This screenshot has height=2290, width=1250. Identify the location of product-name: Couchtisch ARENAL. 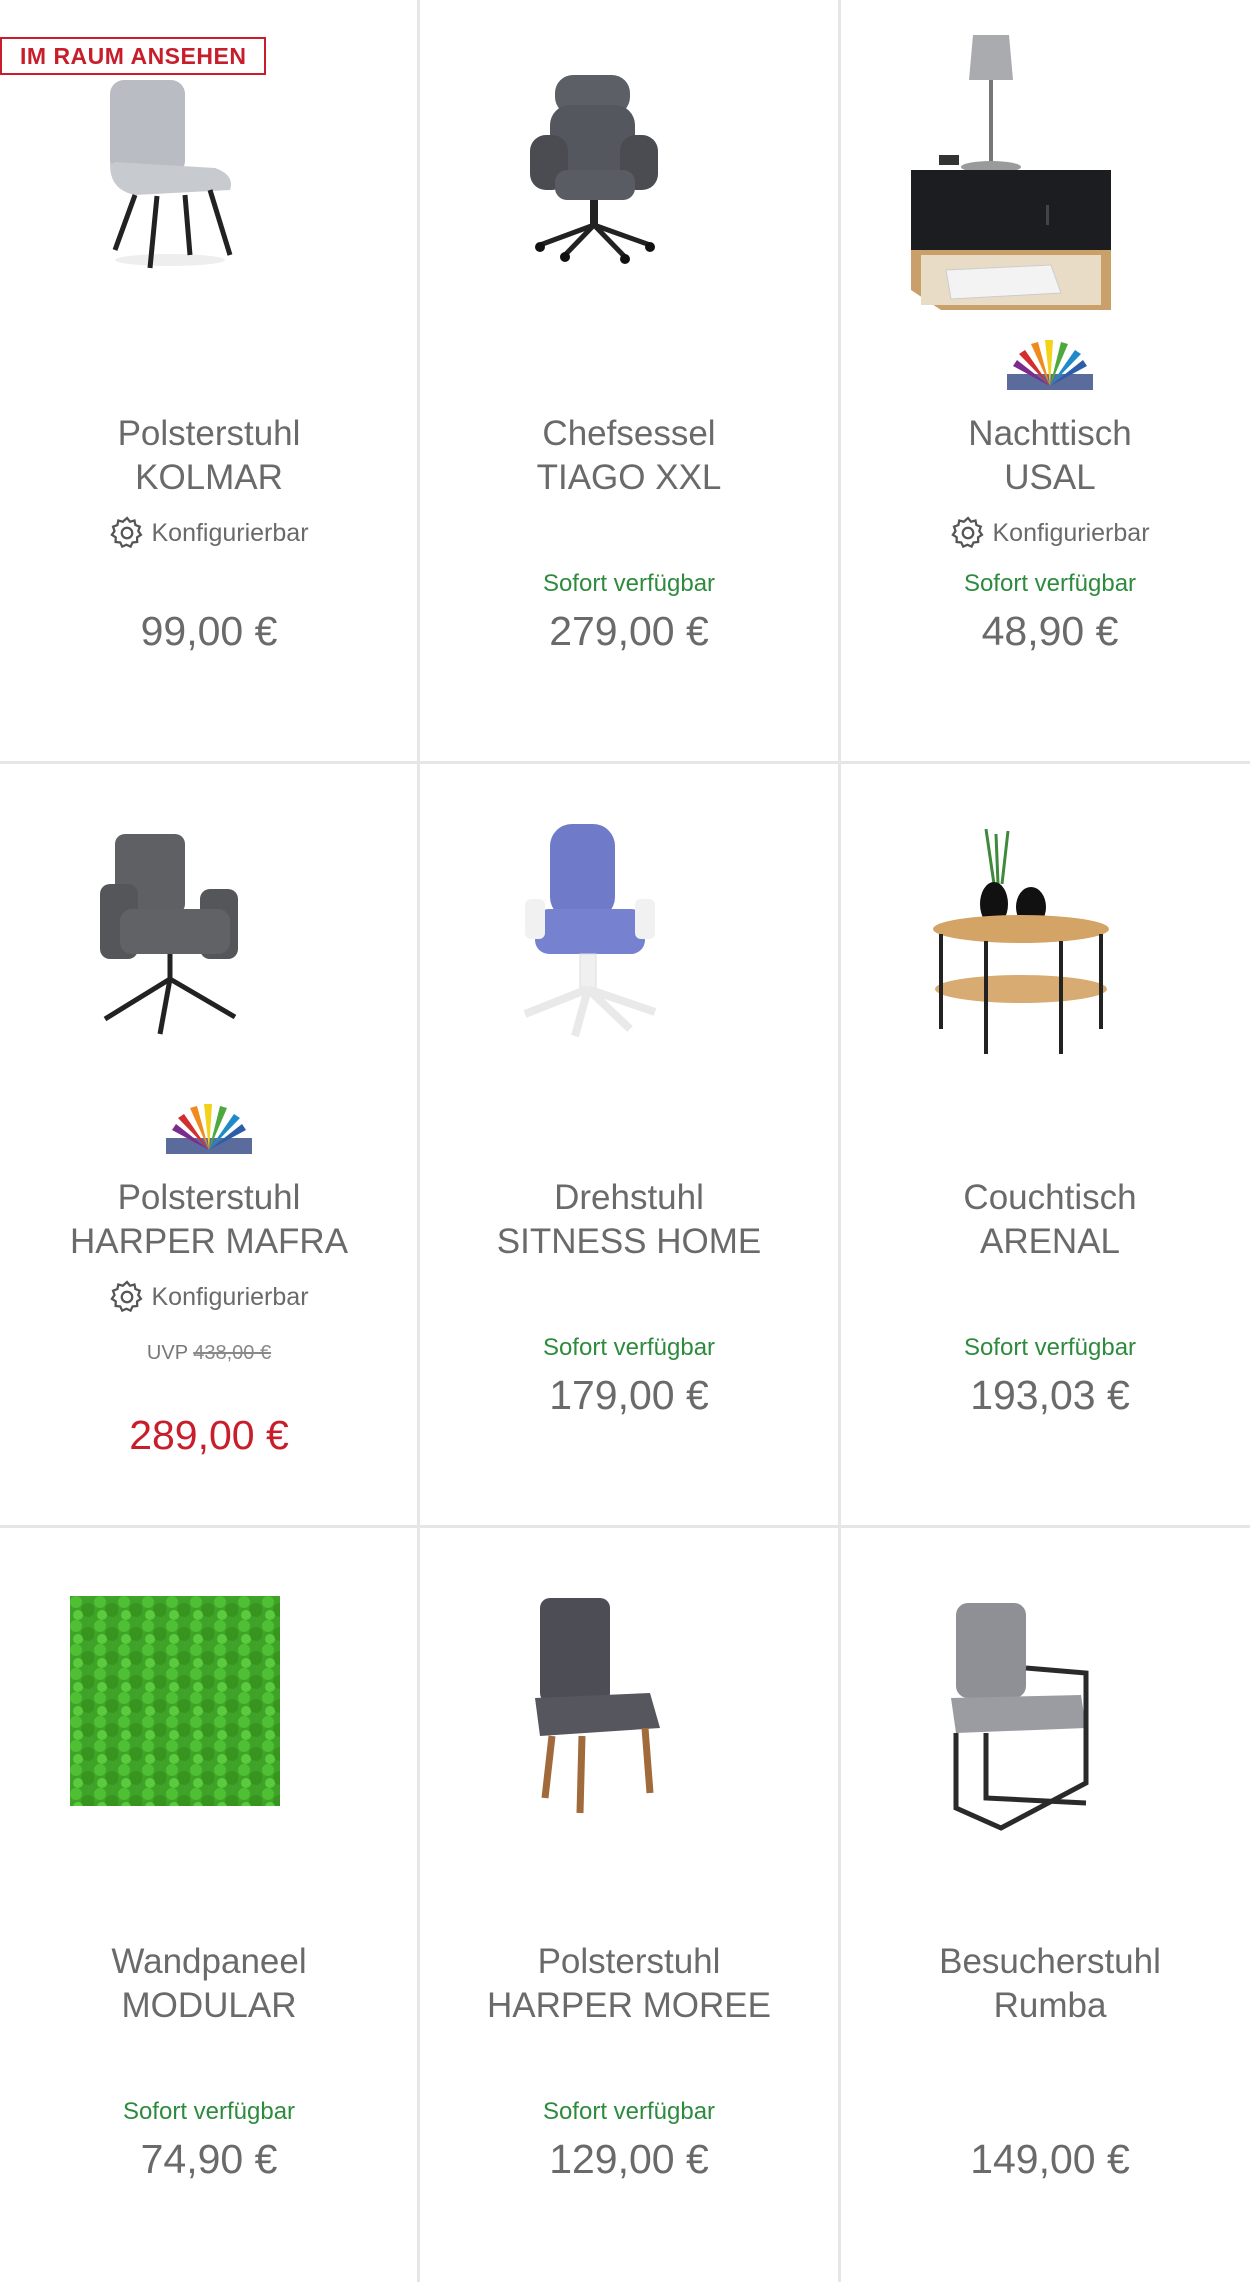
(1045, 1220).